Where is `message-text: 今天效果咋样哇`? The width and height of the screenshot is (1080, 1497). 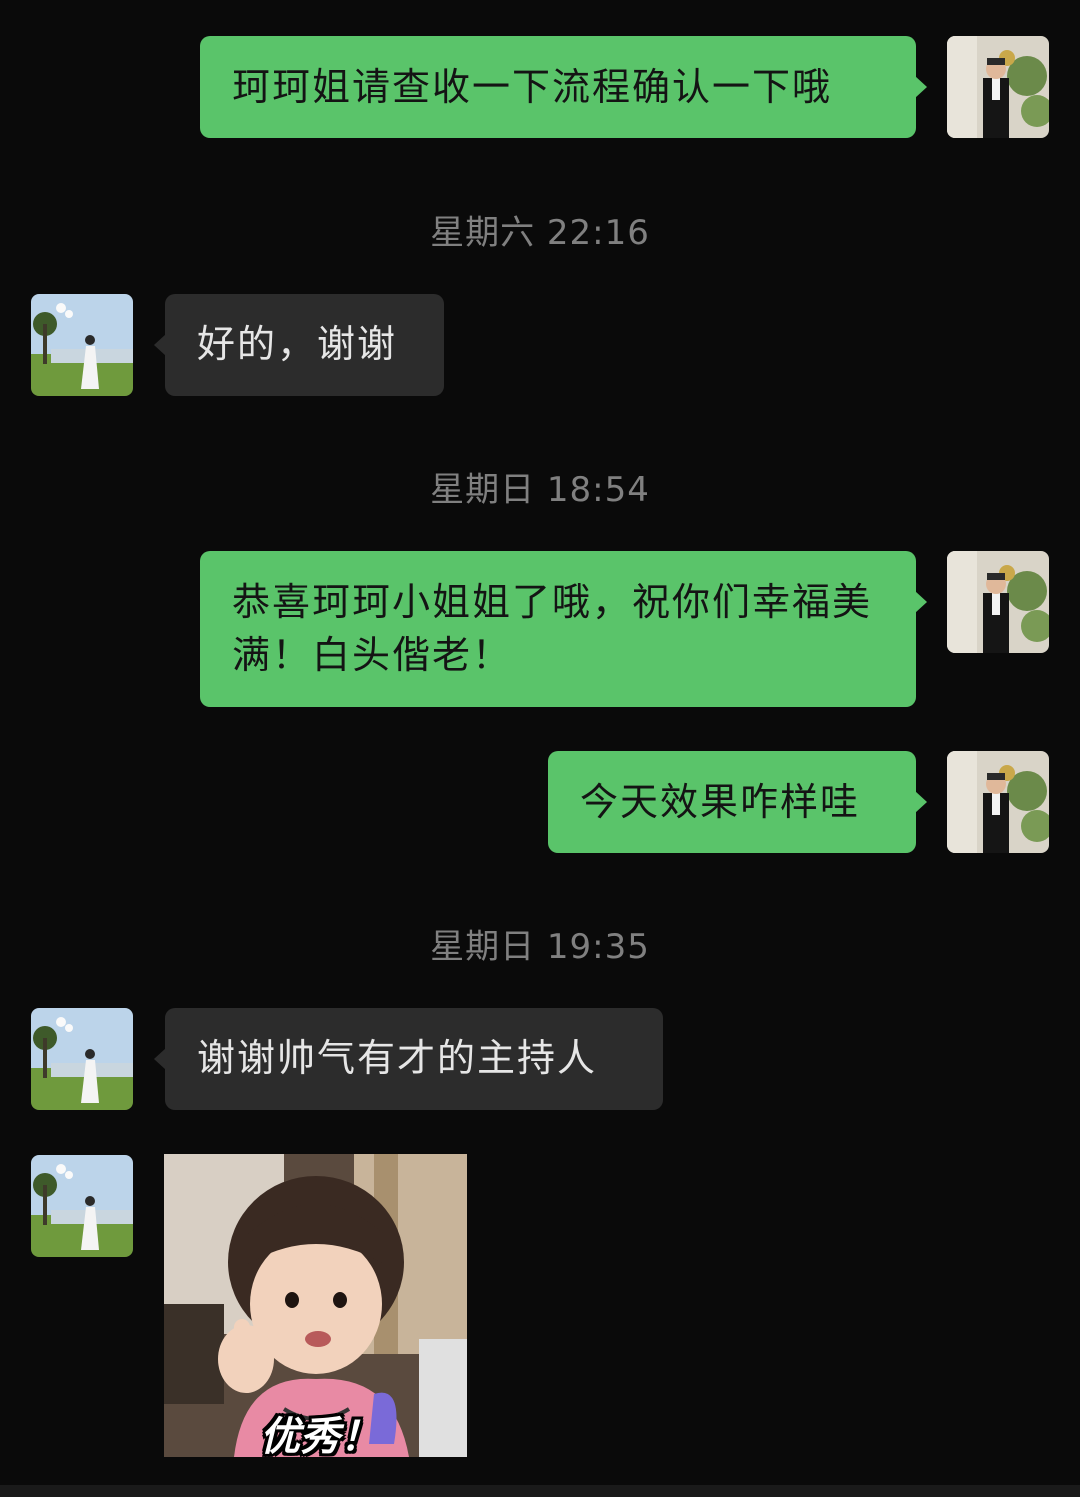 message-text: 今天效果咋样哇 is located at coordinates (720, 802).